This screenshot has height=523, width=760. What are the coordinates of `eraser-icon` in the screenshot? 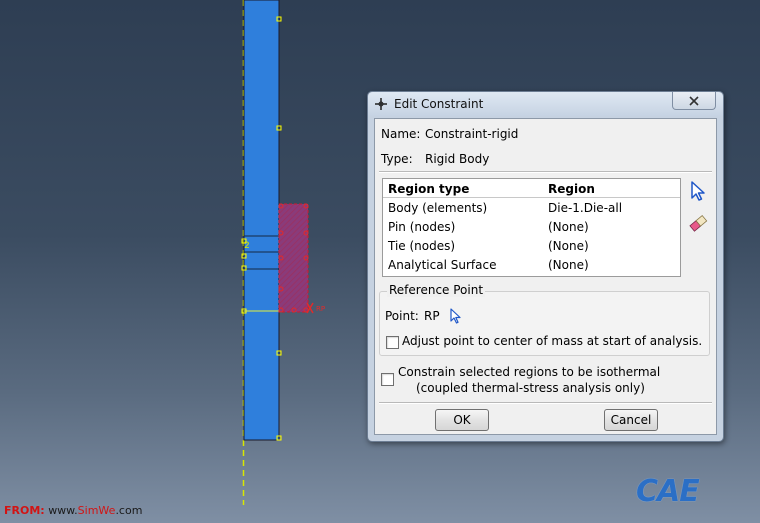 It's located at (698, 223).